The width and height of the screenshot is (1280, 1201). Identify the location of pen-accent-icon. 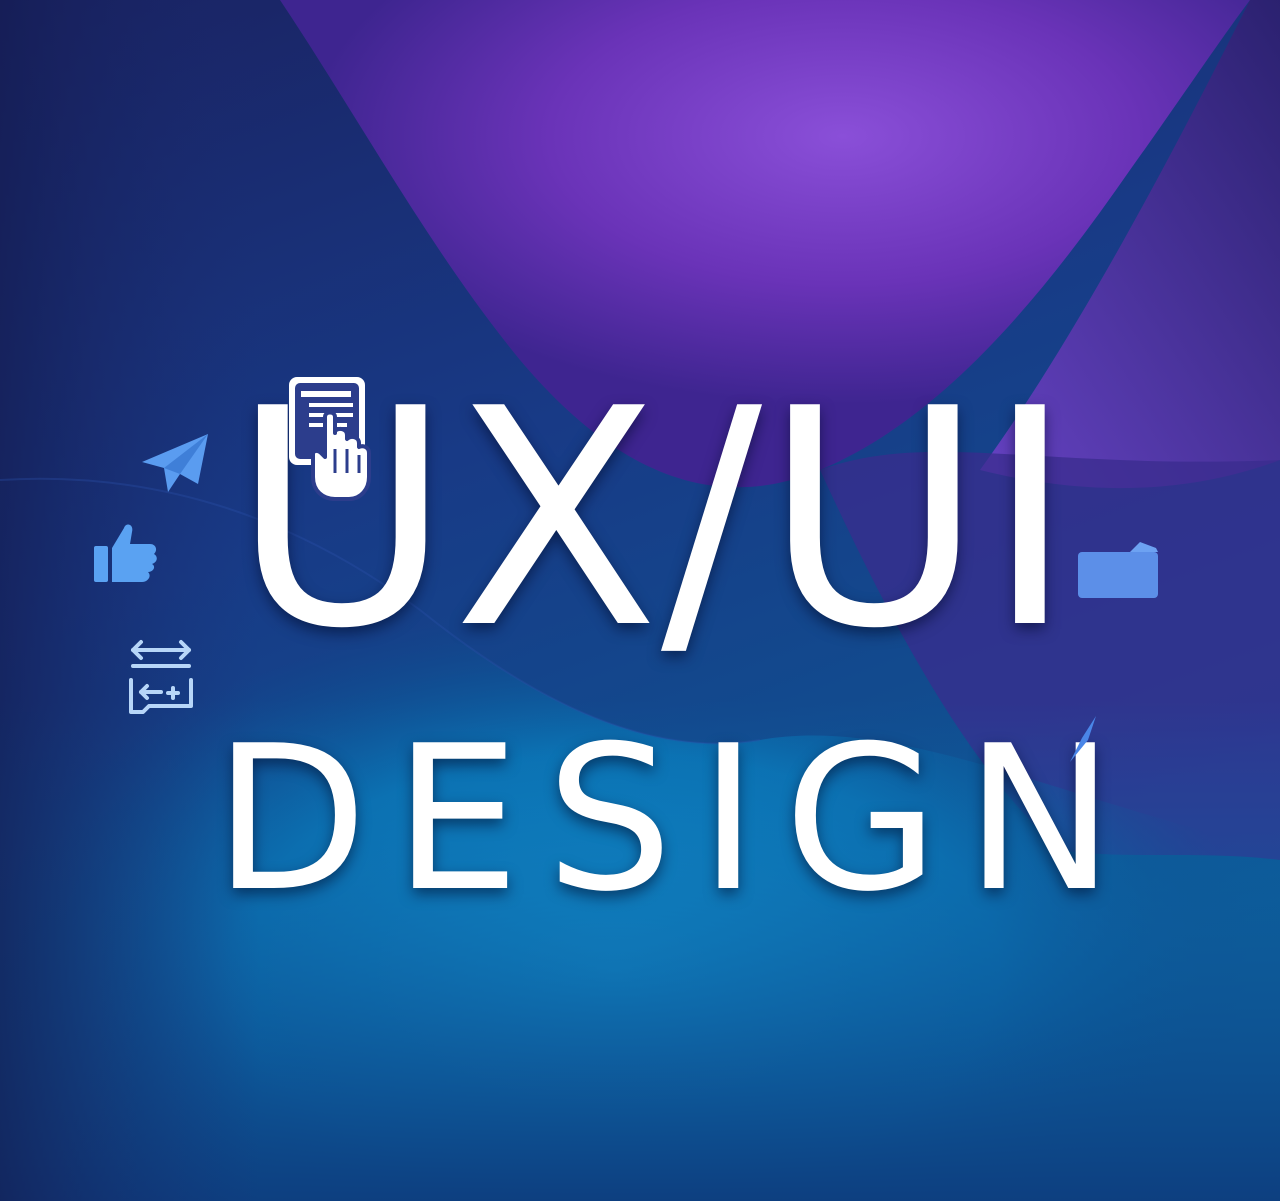
(1083, 739).